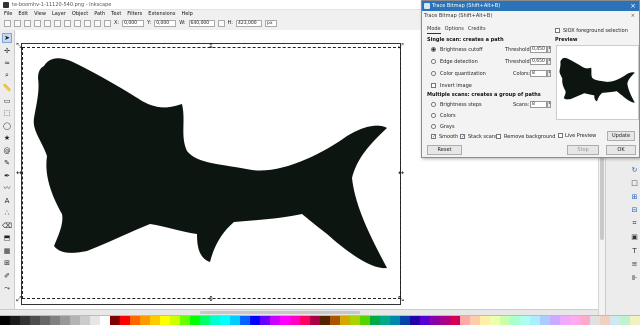 This screenshot has width=640, height=325. Describe the element at coordinates (7, 126) in the screenshot. I see `ellipse-icon: ◯` at that location.